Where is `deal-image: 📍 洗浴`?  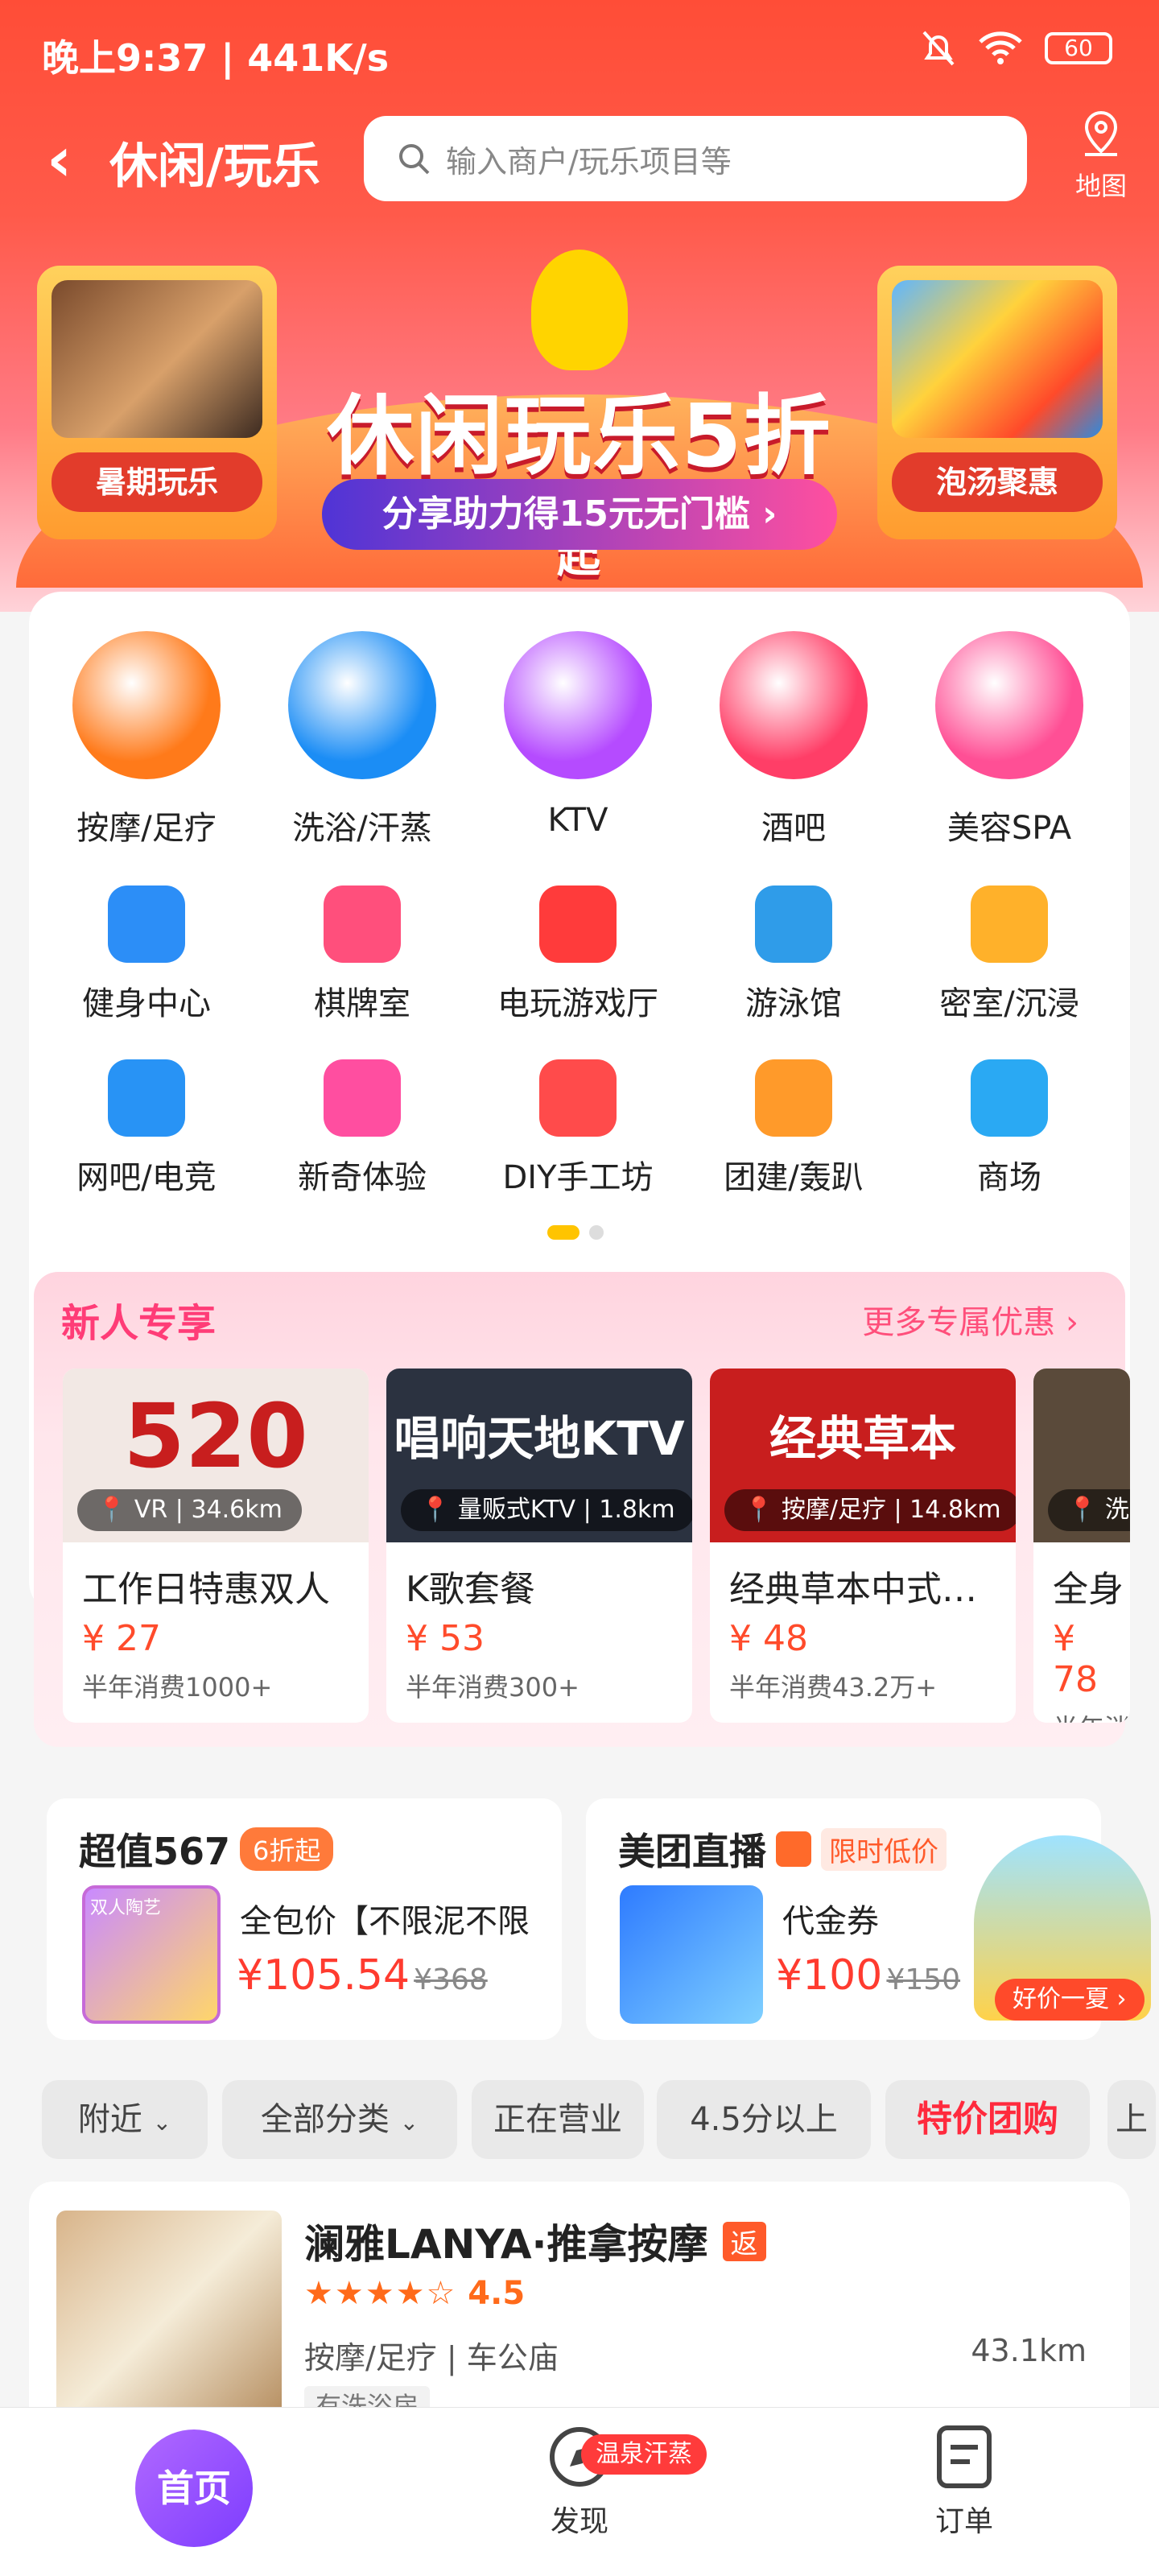 deal-image: 📍 洗浴 is located at coordinates (1081, 1455).